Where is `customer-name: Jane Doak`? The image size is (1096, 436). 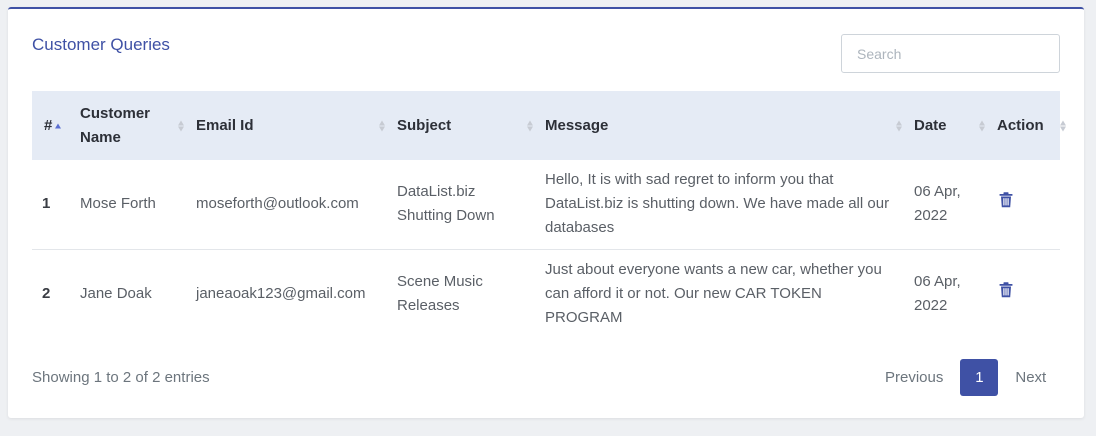
customer-name: Jane Doak is located at coordinates (116, 293).